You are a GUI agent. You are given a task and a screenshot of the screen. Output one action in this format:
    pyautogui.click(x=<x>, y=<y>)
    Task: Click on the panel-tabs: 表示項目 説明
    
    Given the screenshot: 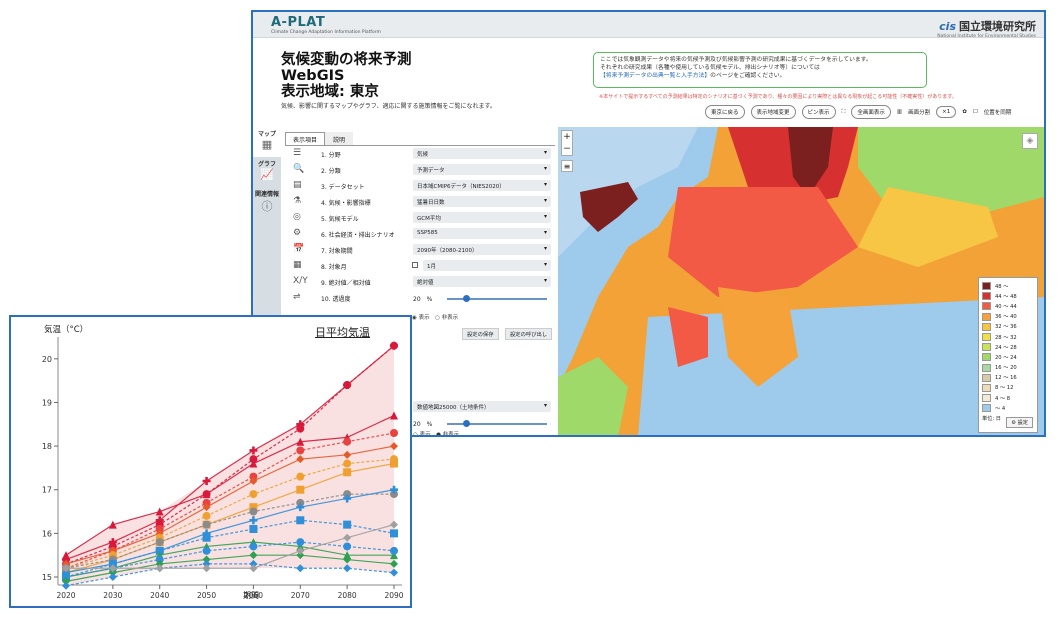 What is the action you would take?
    pyautogui.click(x=420, y=139)
    